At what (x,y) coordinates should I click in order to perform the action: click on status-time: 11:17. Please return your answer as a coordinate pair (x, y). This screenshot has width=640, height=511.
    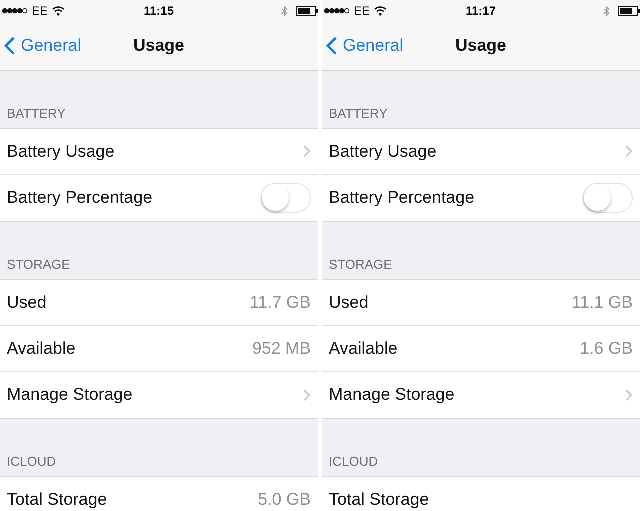
    Looking at the image, I should click on (481, 11).